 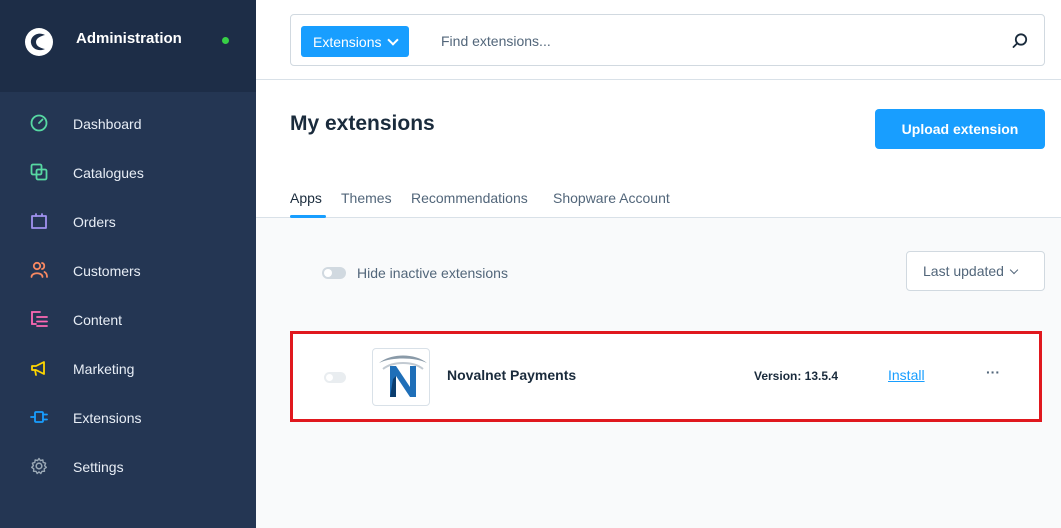 What do you see at coordinates (796, 376) in the screenshot?
I see `extension-version: Version: 13.5.4` at bounding box center [796, 376].